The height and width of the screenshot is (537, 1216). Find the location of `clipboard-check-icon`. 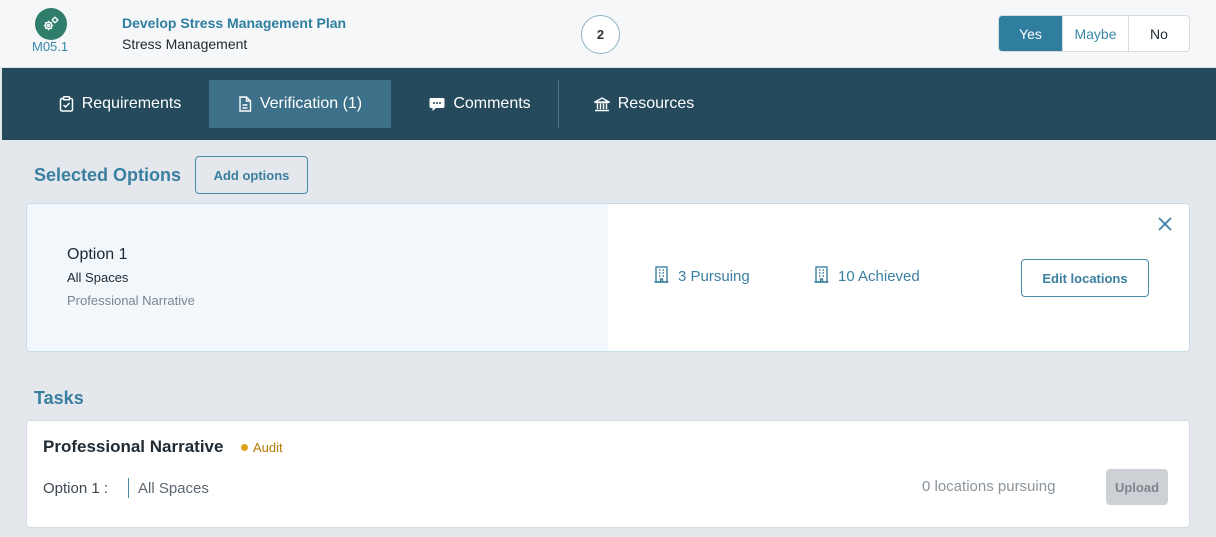

clipboard-check-icon is located at coordinates (66, 104).